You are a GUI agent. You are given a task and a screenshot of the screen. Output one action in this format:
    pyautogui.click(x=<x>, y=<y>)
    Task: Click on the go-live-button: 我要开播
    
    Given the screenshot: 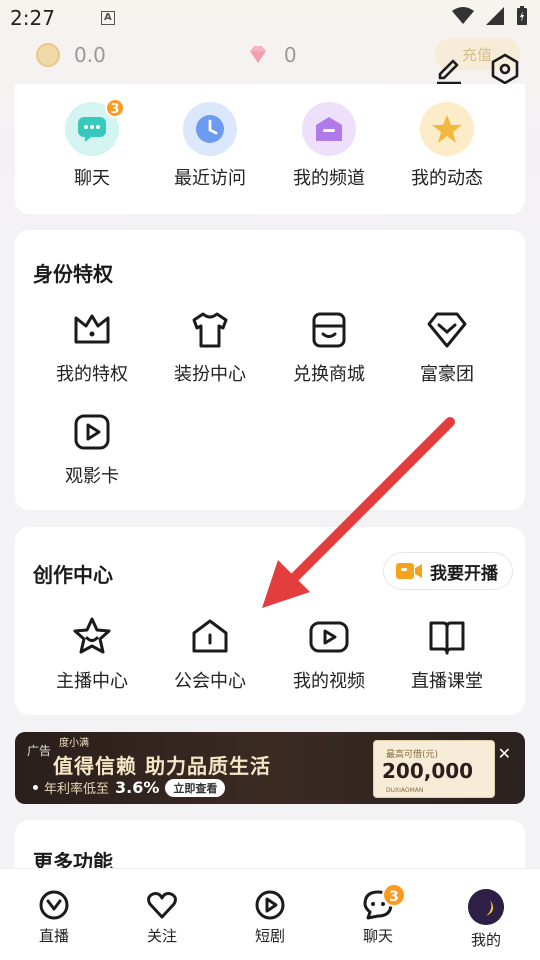 What is the action you would take?
    pyautogui.click(x=448, y=571)
    